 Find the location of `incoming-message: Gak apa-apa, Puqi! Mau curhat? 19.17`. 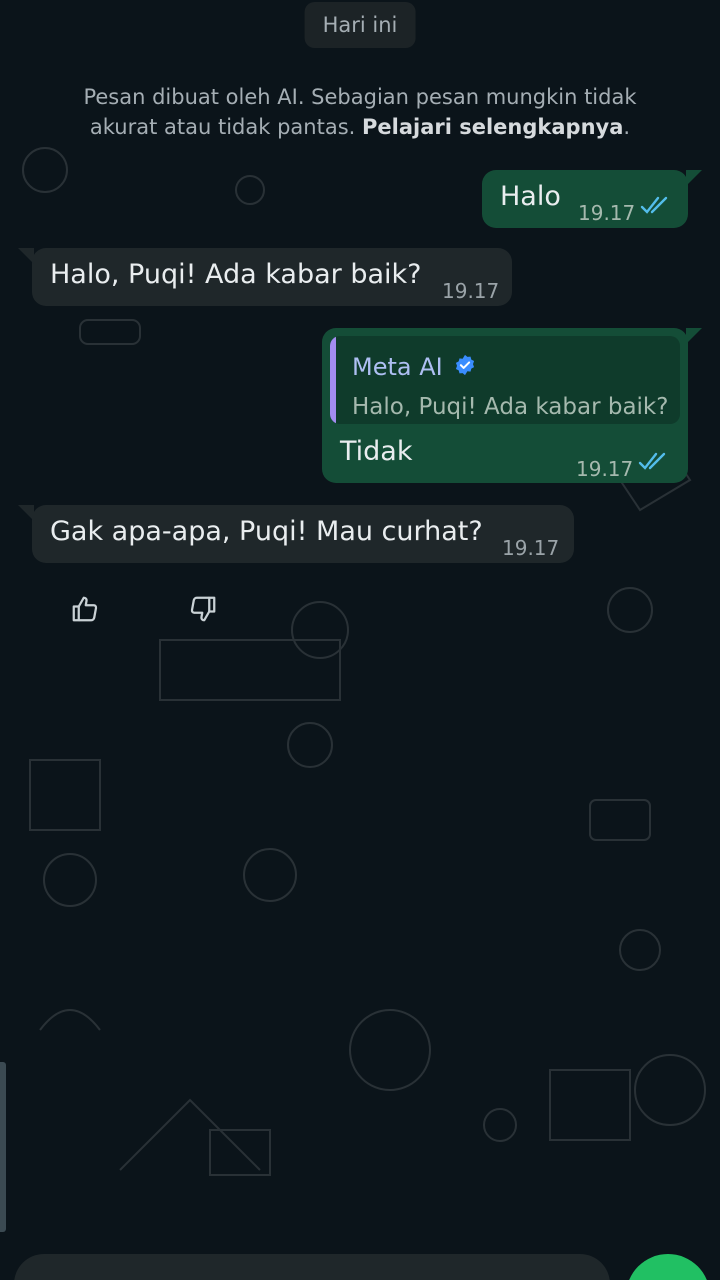

incoming-message: Gak apa-apa, Puqi! Mau curhat? 19.17 is located at coordinates (296, 534).